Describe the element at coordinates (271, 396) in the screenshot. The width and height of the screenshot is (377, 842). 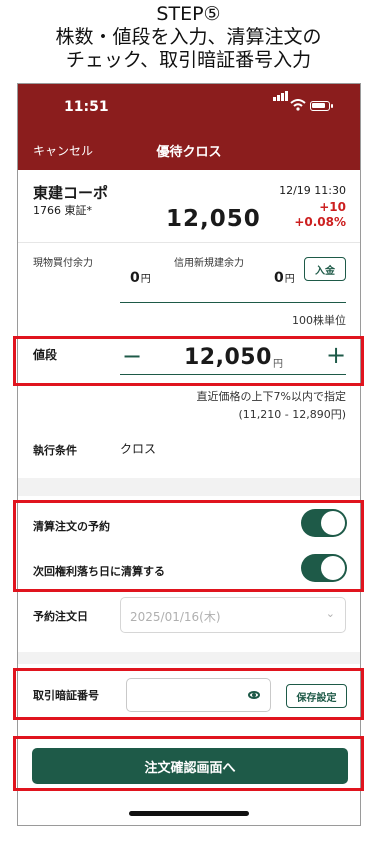
I see `price-range-note: 直近価格の上下7%以内で指定` at that location.